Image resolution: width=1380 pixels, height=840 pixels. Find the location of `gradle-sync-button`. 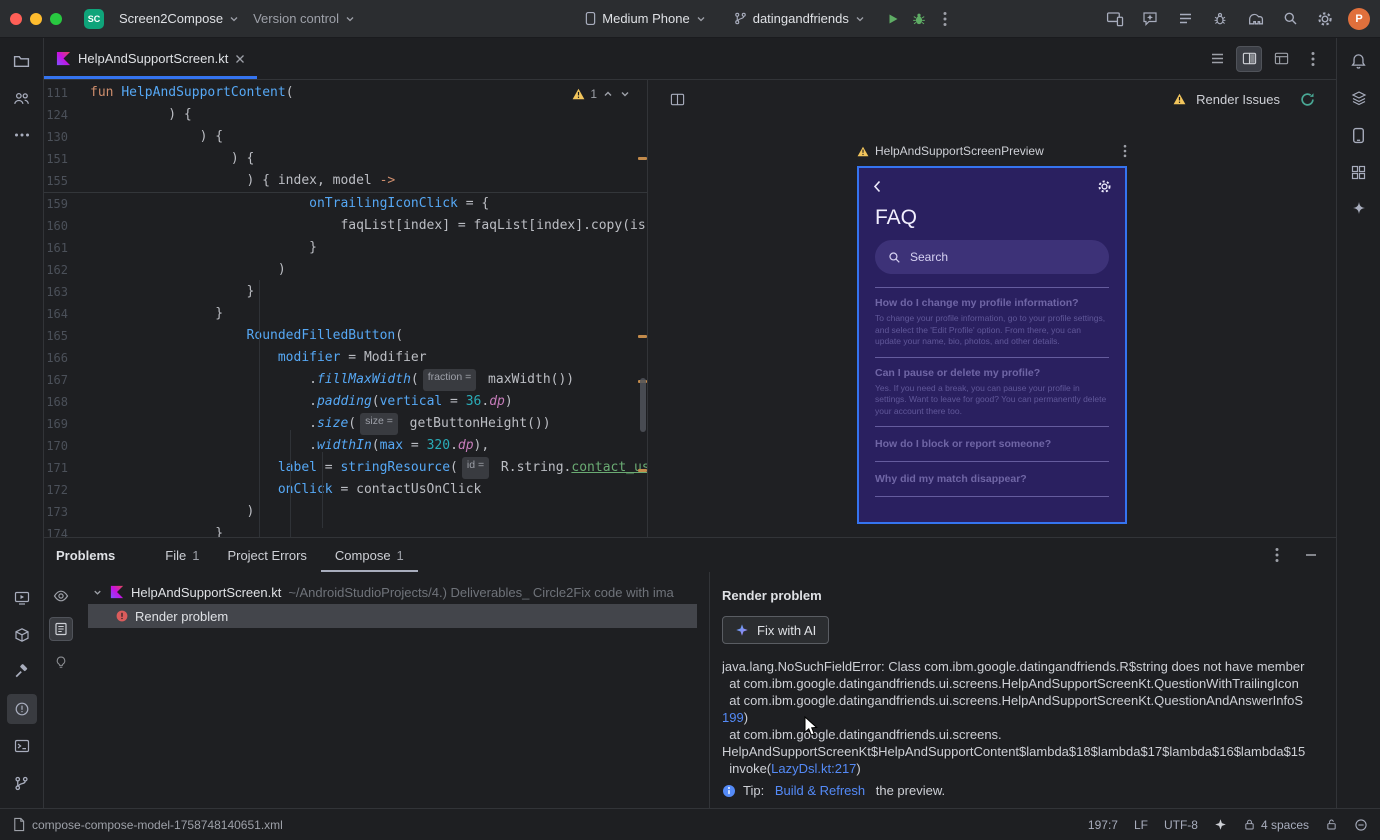

gradle-sync-button is located at coordinates (1255, 19).